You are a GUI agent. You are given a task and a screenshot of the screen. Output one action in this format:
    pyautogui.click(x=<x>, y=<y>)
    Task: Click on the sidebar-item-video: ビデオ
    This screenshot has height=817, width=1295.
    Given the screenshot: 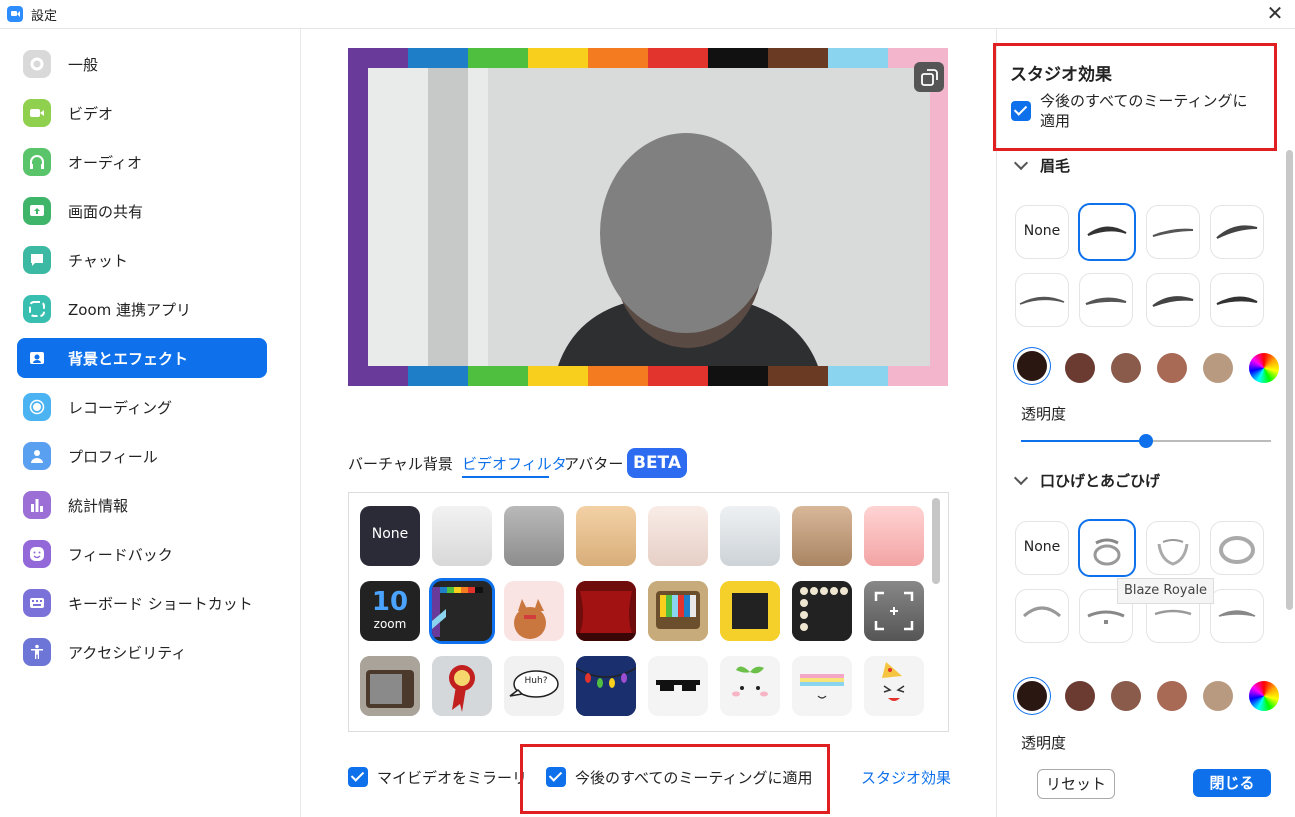 What is the action you would take?
    pyautogui.click(x=142, y=113)
    